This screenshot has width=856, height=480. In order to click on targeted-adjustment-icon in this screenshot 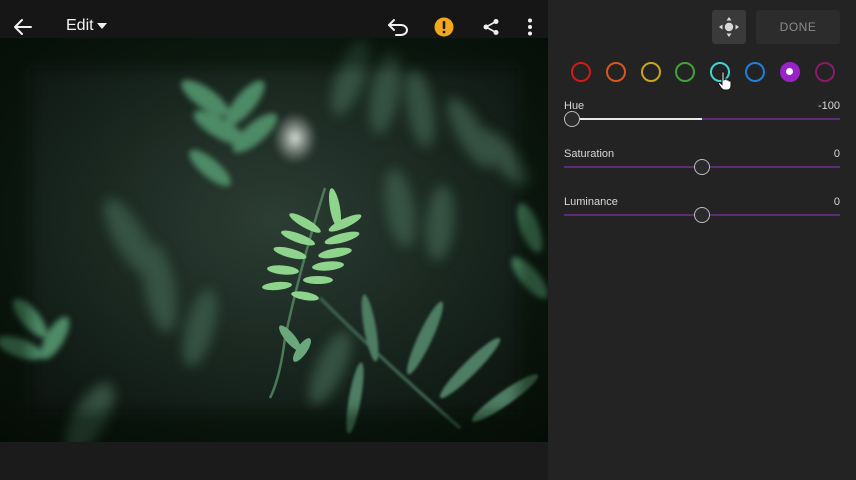, I will do `click(729, 27)`.